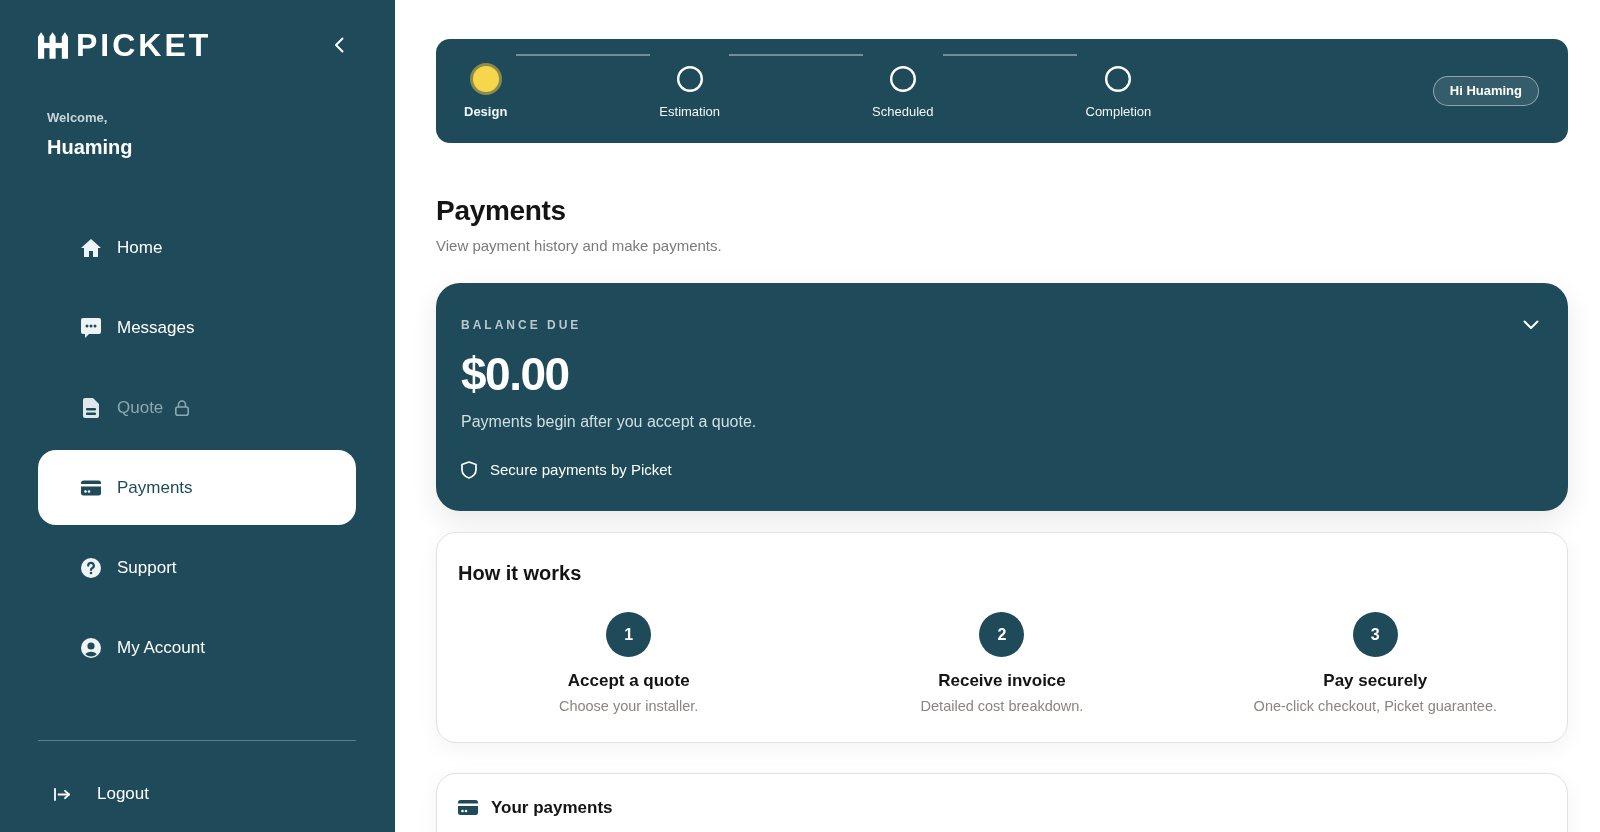 This screenshot has width=1600, height=832. I want to click on greeting-pill: Hi Huaming, so click(1485, 91).